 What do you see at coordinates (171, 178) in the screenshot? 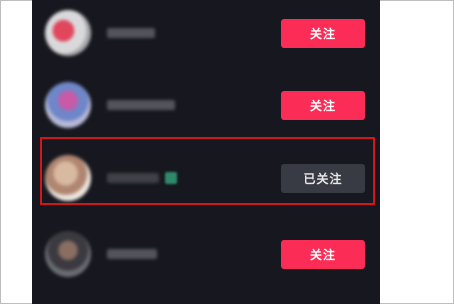
I see `verified-badge-blurred` at bounding box center [171, 178].